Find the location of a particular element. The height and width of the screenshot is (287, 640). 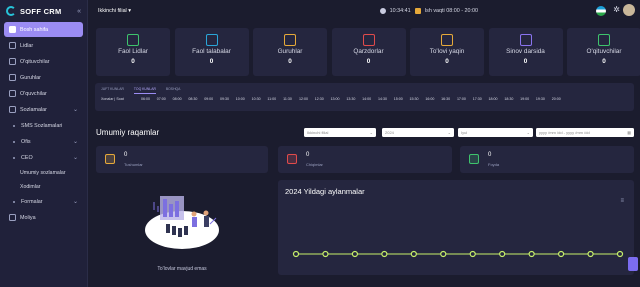

sidebar-item-moliya: Moliya is located at coordinates (43, 217).